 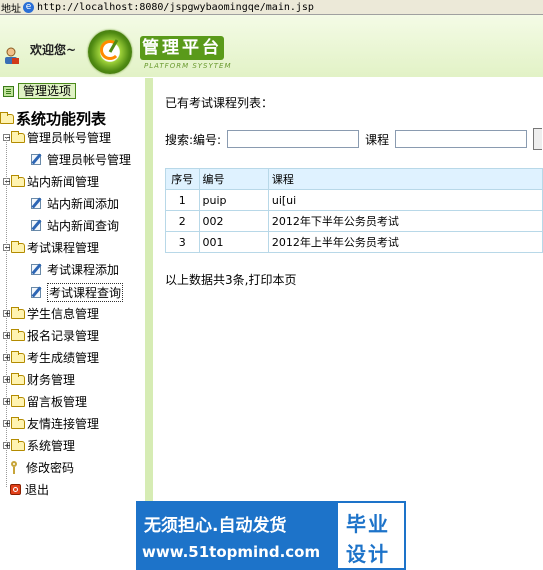 I want to click on watermark-right-line2: 设计, so click(x=368, y=554).